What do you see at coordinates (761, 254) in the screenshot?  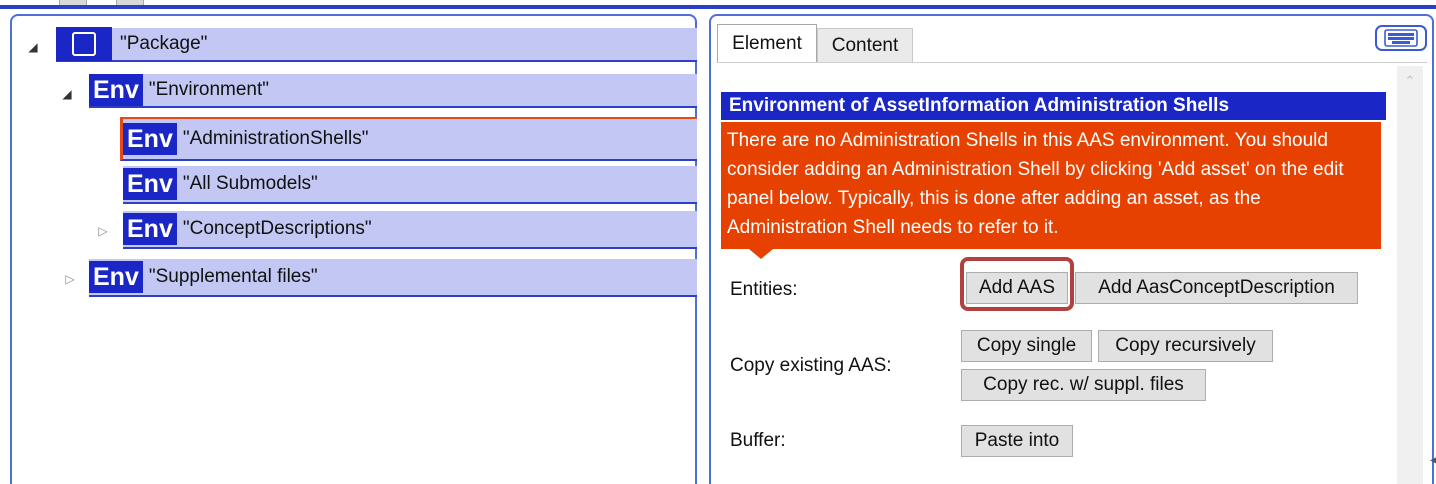 I see `warning-pointer` at bounding box center [761, 254].